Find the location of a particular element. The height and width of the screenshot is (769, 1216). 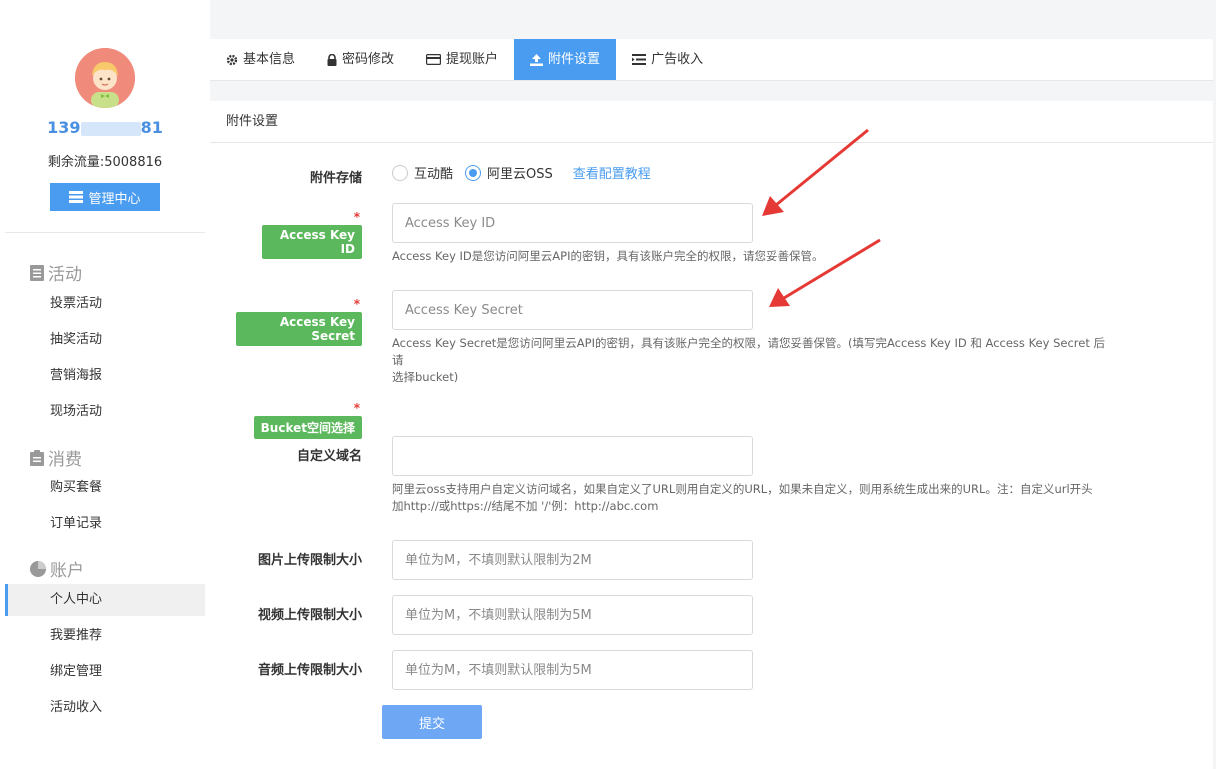

radio-hudongku-label: 互动酷 is located at coordinates (434, 174).